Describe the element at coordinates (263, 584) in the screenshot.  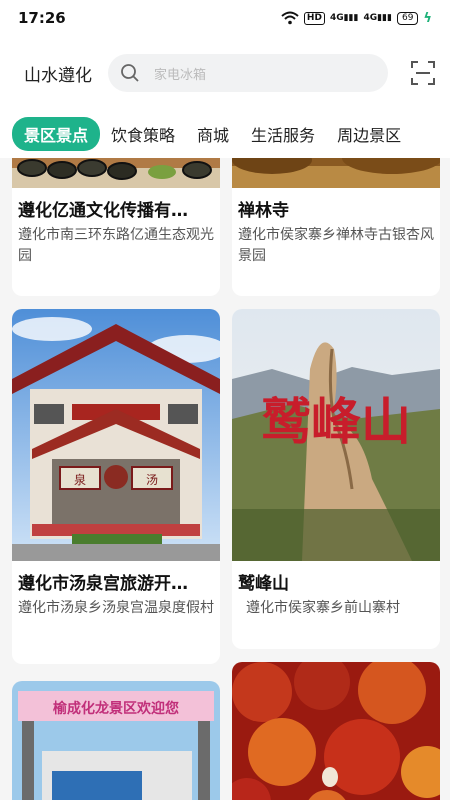
I see `card-title: 鹫峰山` at that location.